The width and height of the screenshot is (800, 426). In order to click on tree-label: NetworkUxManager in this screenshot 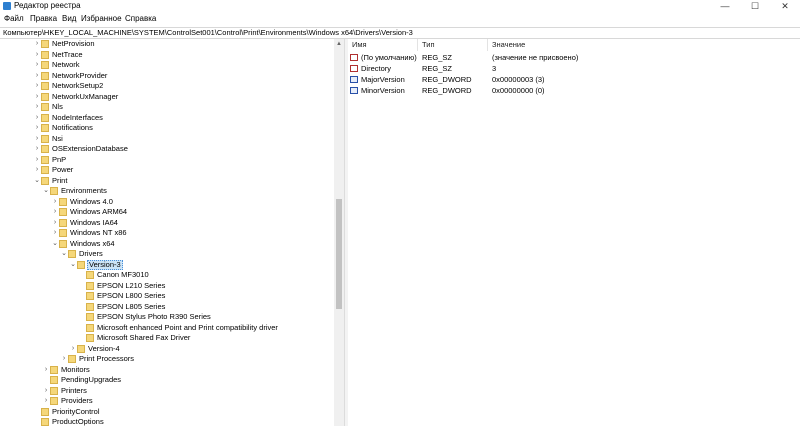, I will do `click(85, 97)`.